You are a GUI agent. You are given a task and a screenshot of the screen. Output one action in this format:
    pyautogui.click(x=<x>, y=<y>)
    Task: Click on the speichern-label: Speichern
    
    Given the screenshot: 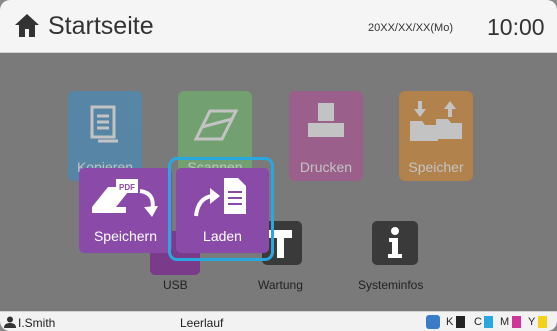 What is the action you would take?
    pyautogui.click(x=125, y=236)
    